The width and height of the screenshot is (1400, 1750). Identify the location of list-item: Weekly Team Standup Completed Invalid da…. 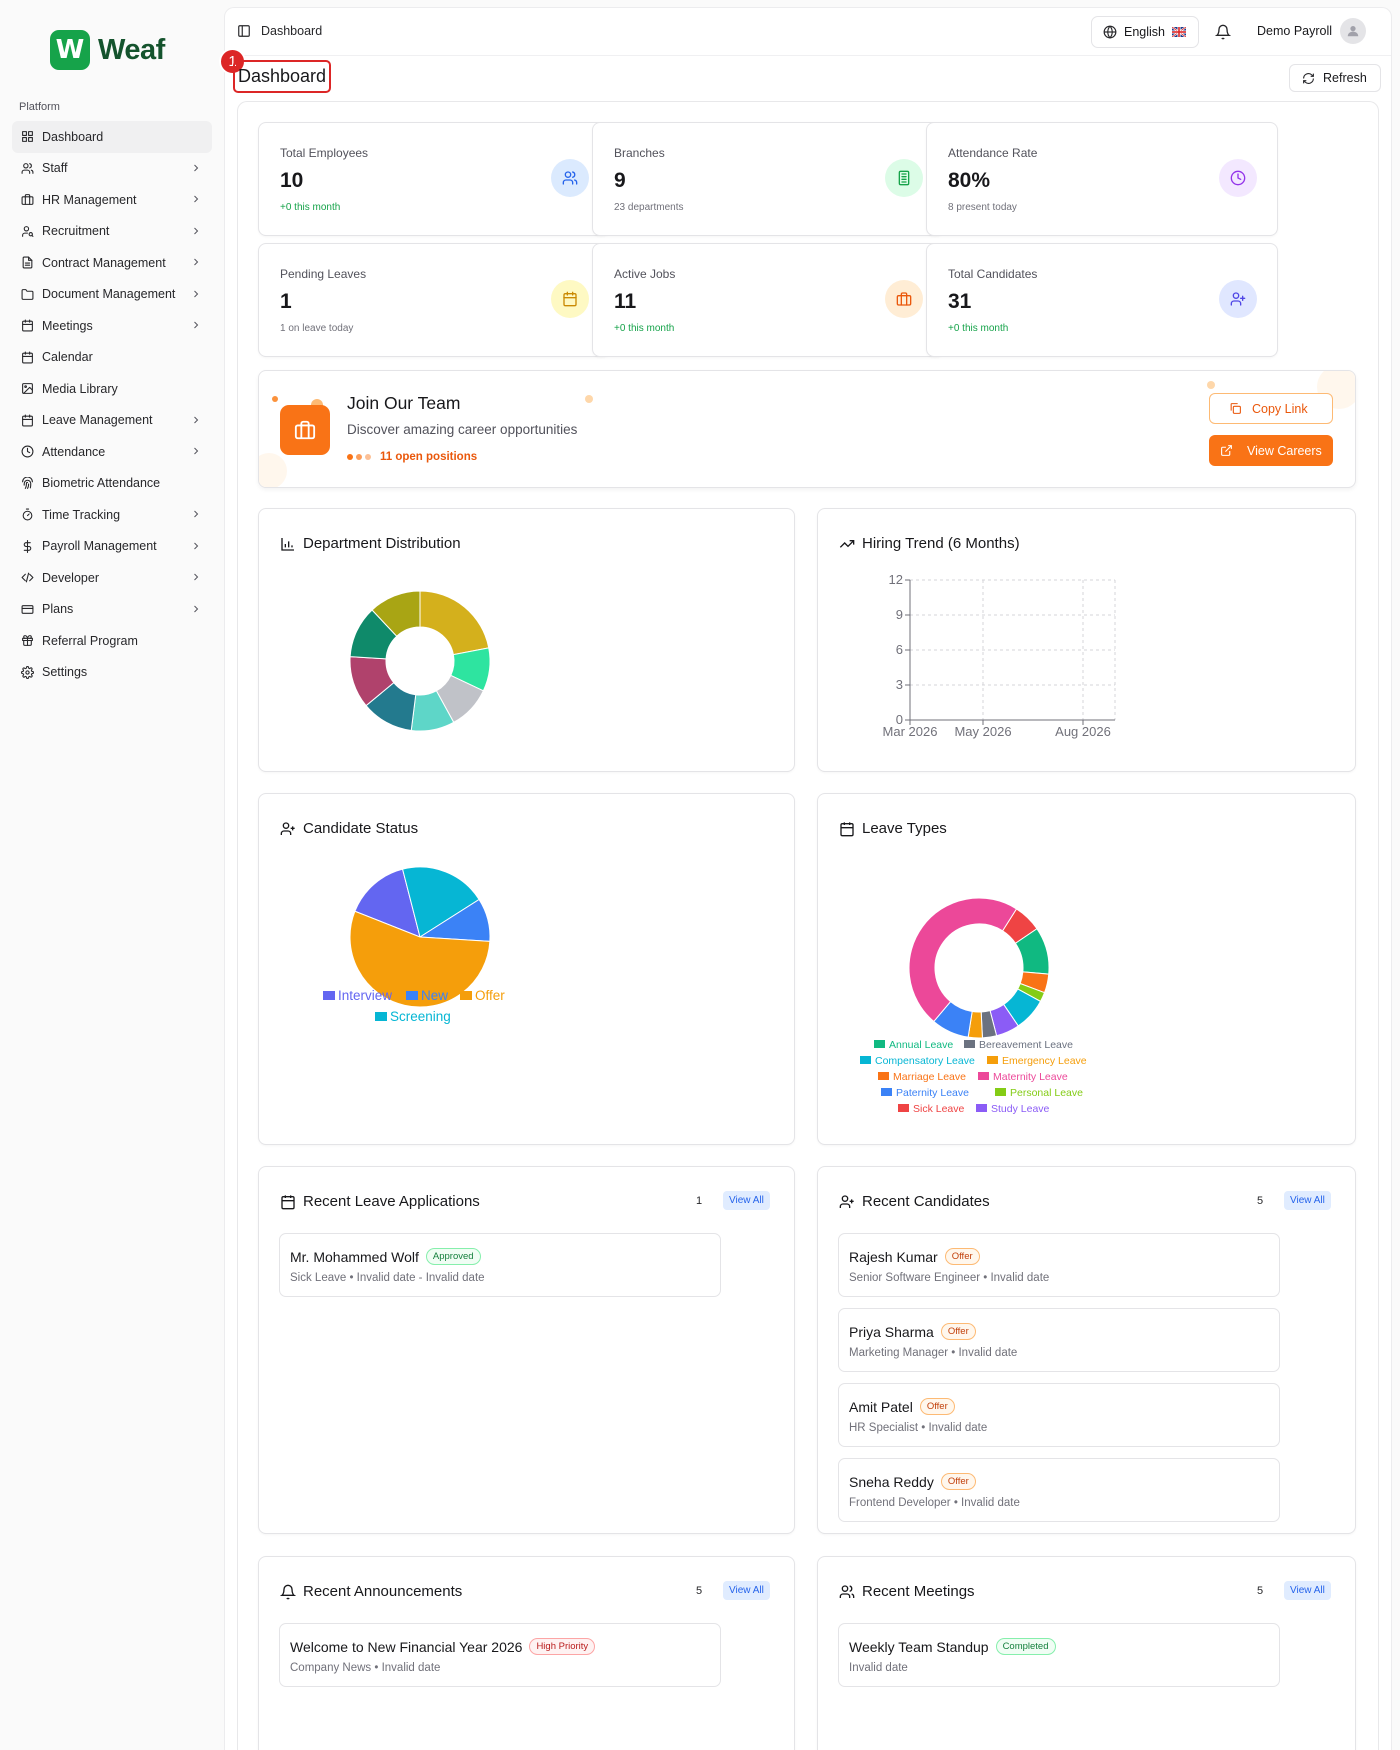
(1059, 1655).